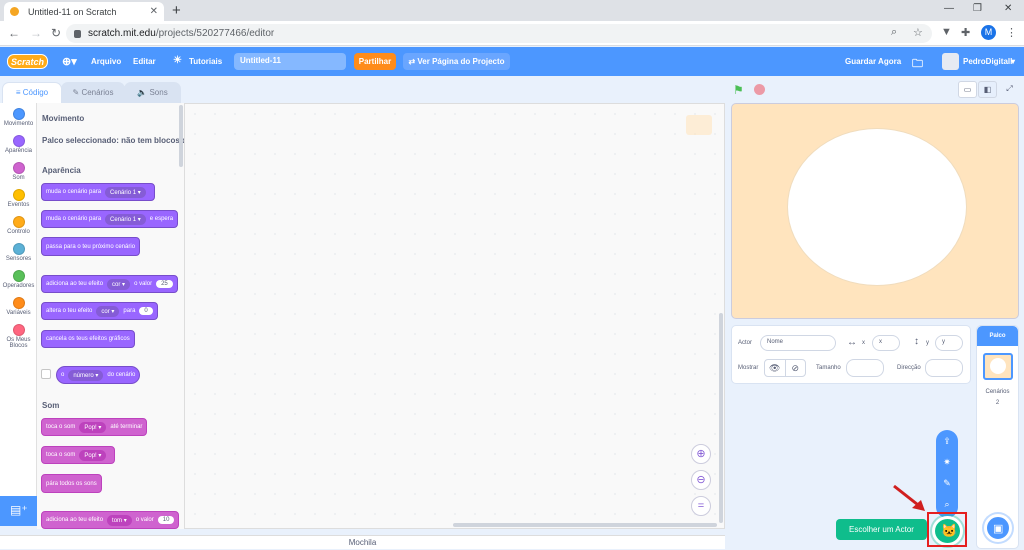  What do you see at coordinates (967, 89) in the screenshot?
I see `small-stage-icon: ▭` at bounding box center [967, 89].